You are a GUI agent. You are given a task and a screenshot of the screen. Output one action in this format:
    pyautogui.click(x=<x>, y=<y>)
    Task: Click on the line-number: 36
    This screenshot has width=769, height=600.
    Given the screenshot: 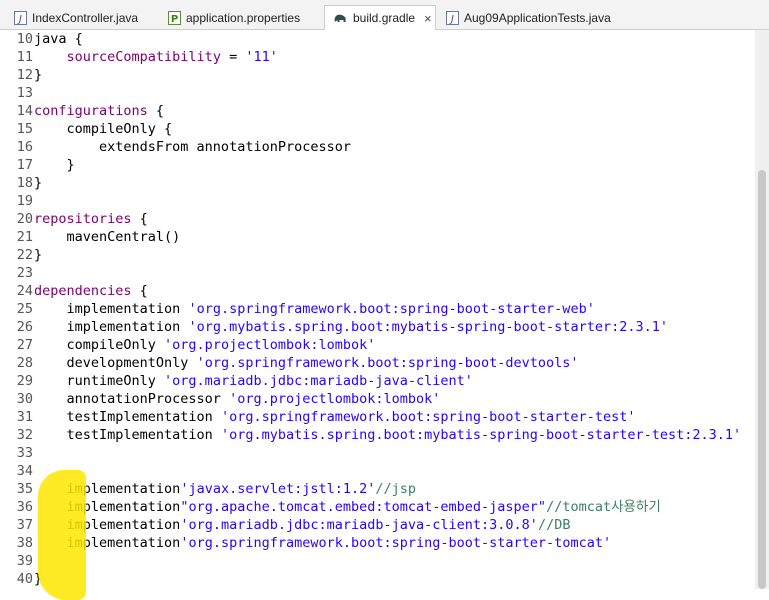 What is the action you would take?
    pyautogui.click(x=24, y=507)
    